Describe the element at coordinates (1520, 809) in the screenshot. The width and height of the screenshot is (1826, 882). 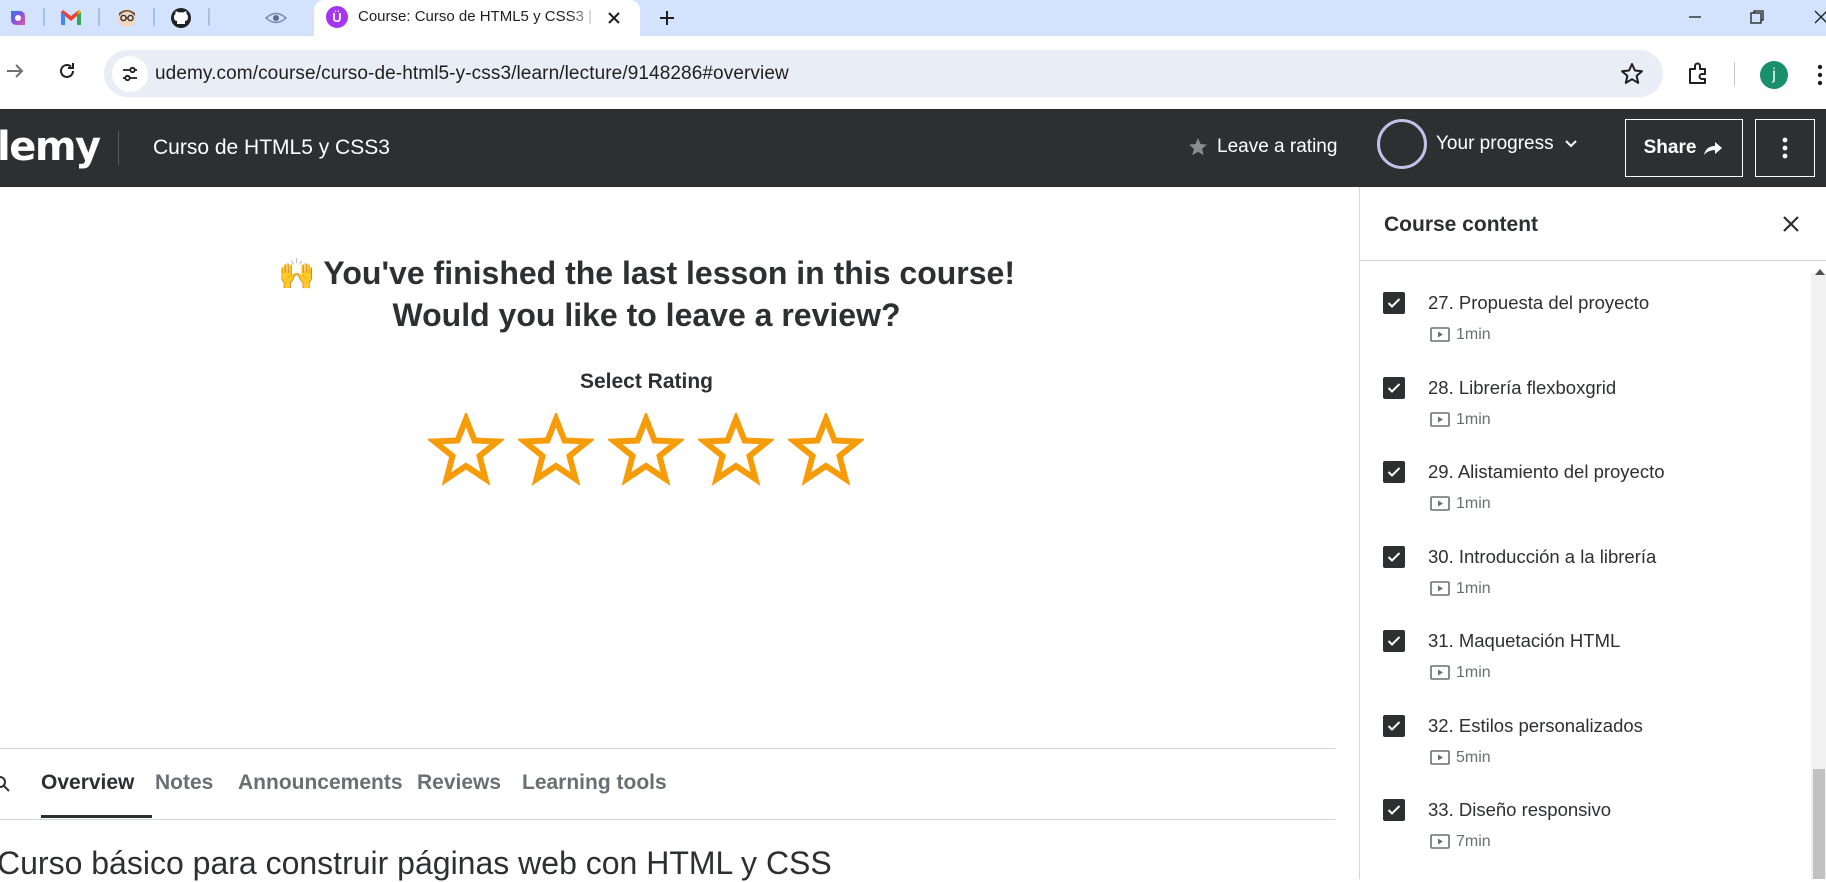
I see `lecture-title: 33. Diseño responsivo` at that location.